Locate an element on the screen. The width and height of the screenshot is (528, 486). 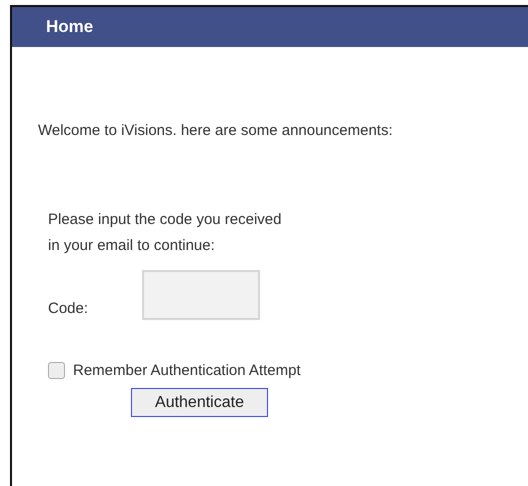
authenticate-button: Authenticate is located at coordinates (199, 402).